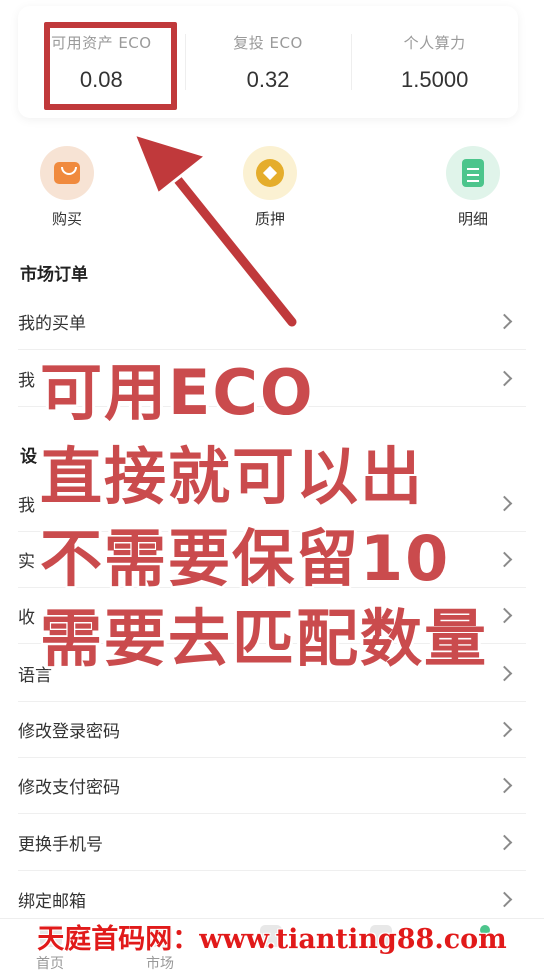 The width and height of the screenshot is (544, 980). I want to click on shopping-bag-icon, so click(67, 173).